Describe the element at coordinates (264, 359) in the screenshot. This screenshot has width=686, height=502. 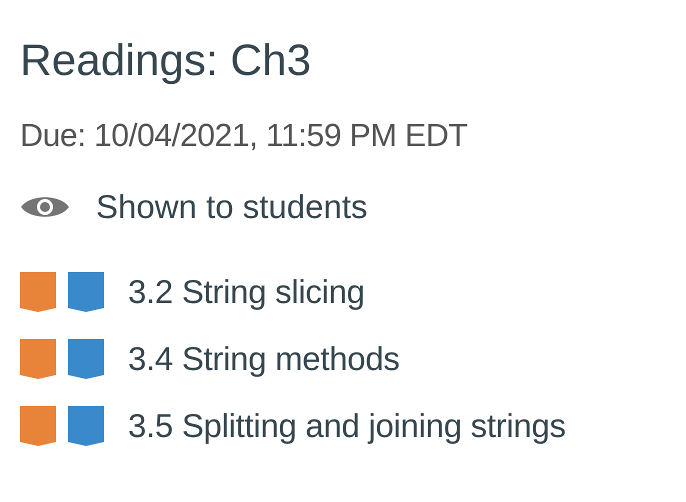
I see `section-link: 3.4 String methods` at that location.